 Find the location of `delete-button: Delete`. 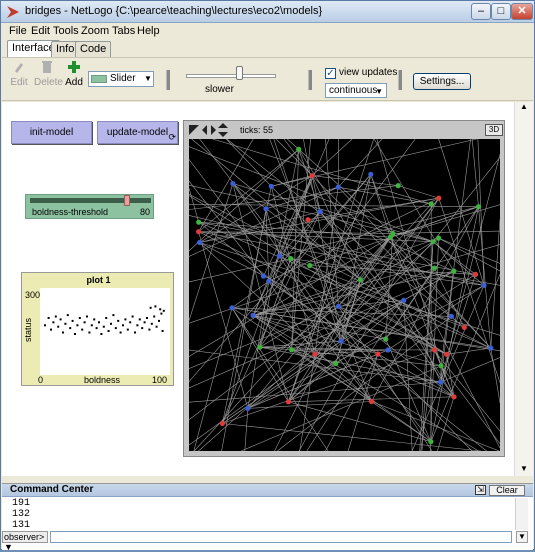

delete-button: Delete is located at coordinates (47, 74).